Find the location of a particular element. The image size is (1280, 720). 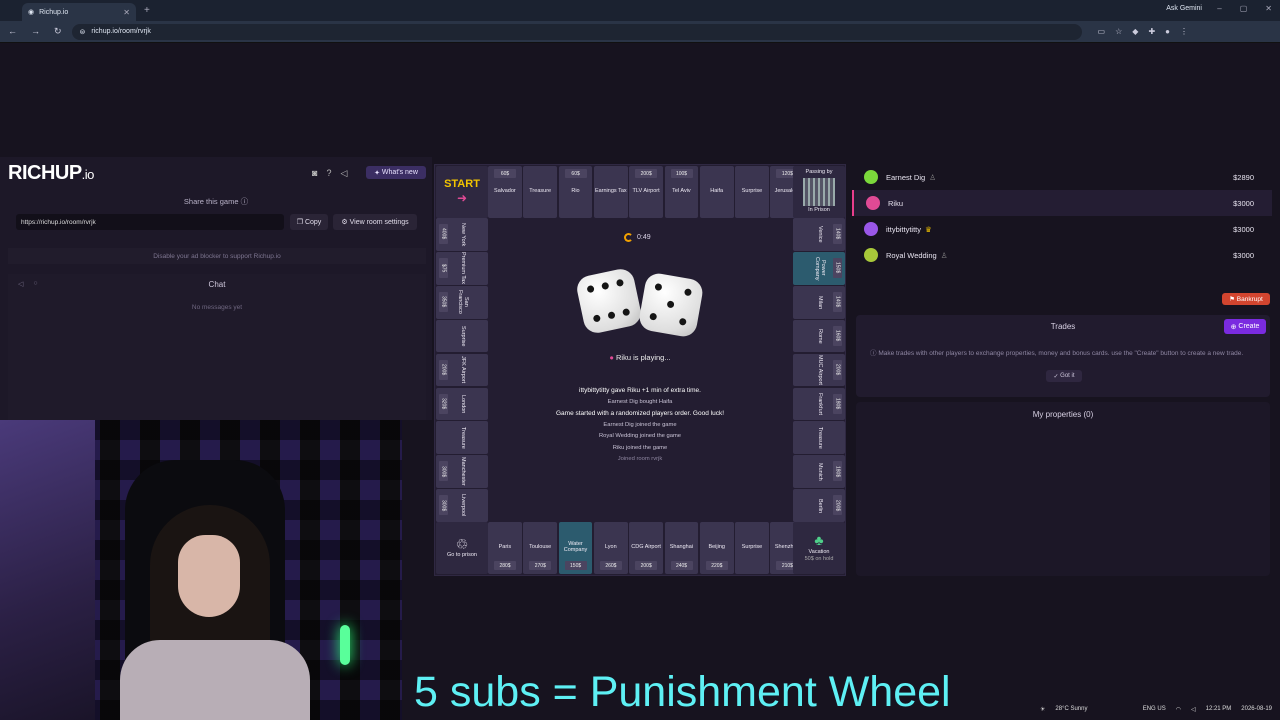

close-window-icon: ✕ is located at coordinates (1268, 8).